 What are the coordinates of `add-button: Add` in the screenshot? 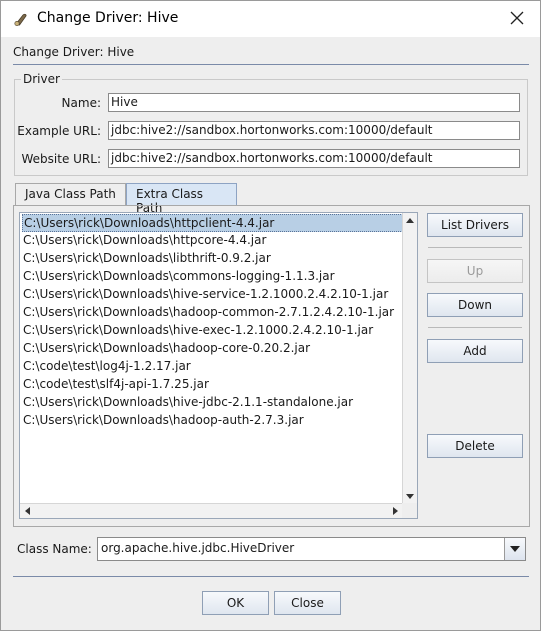 It's located at (475, 351).